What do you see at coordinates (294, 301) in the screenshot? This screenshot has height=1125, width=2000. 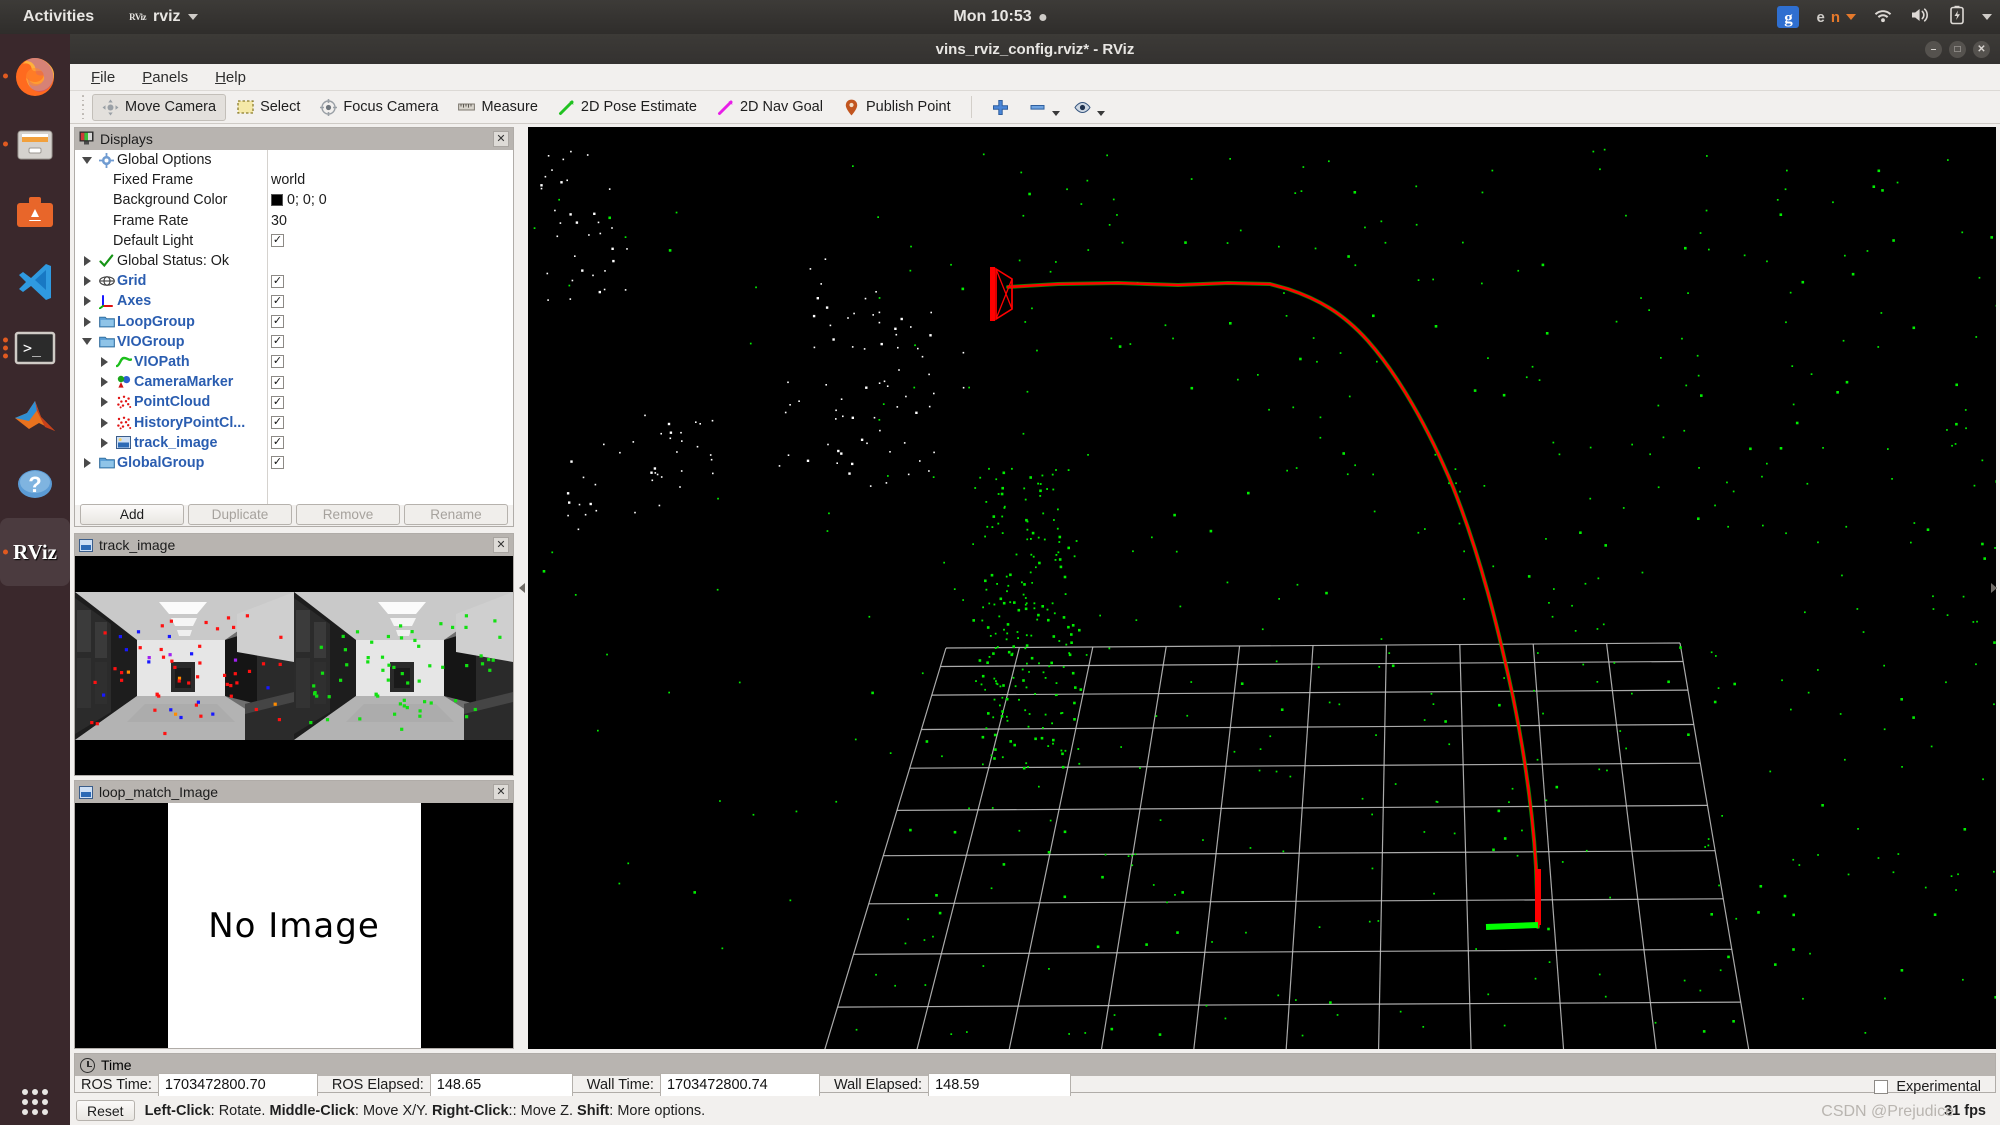 I see `display-tree-row: Axes ✓` at bounding box center [294, 301].